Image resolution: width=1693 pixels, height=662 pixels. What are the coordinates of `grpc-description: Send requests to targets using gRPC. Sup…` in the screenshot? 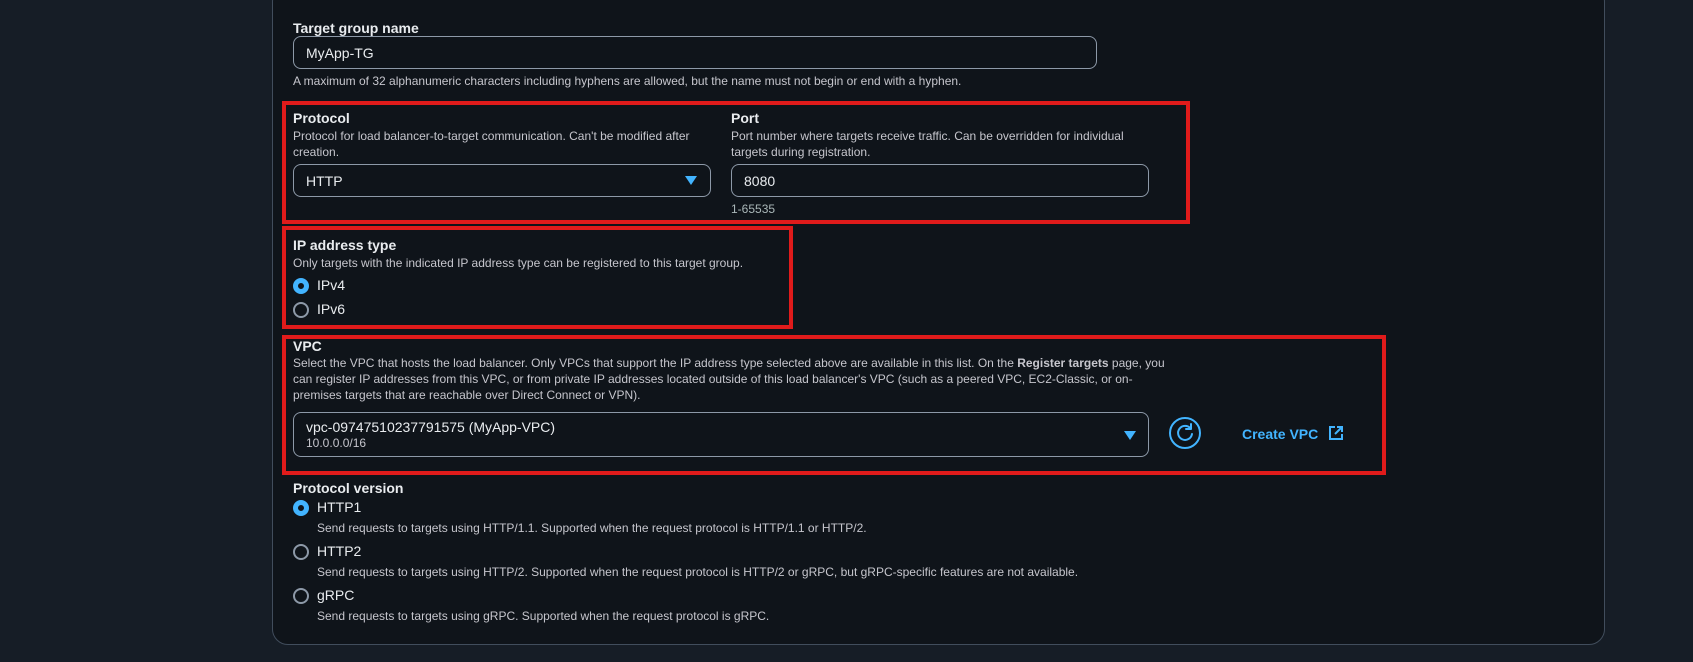 It's located at (543, 616).